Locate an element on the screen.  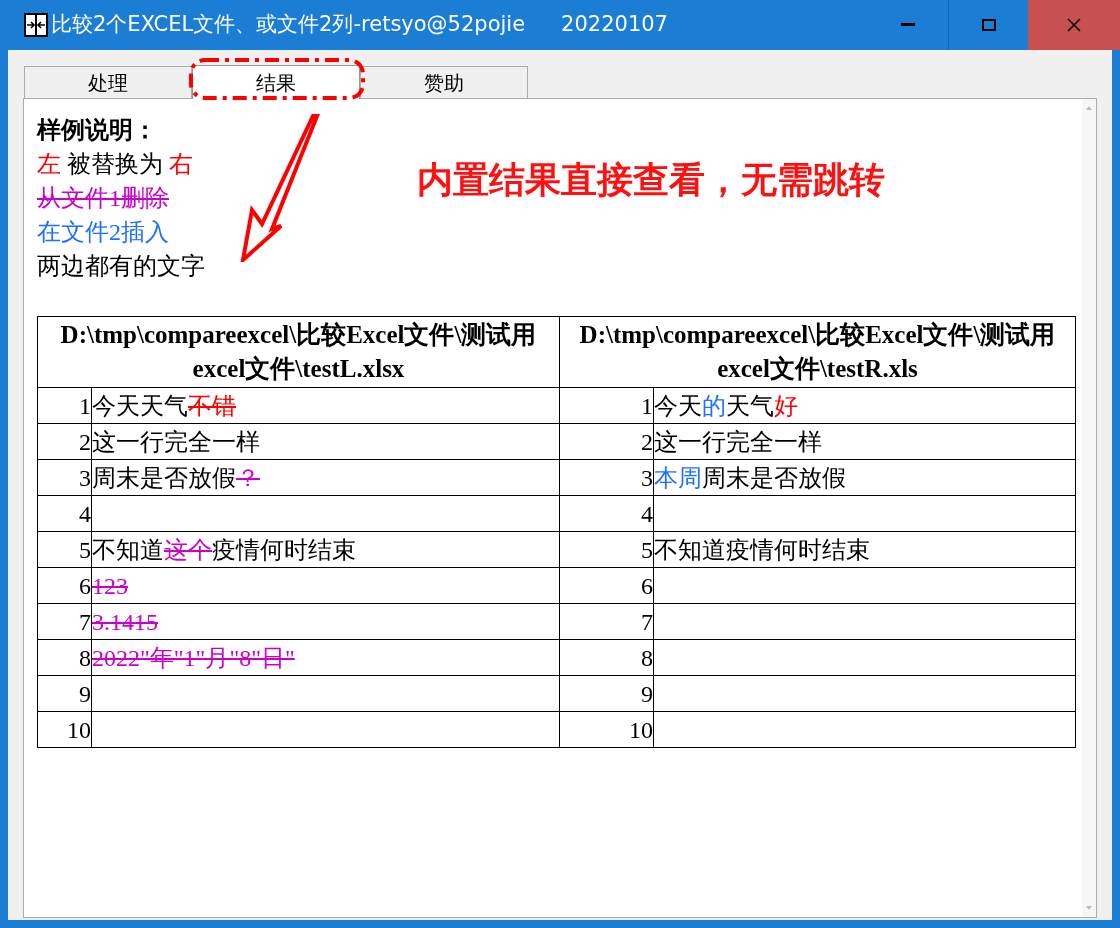
table-cell: 2022"年"1"月"8"日" is located at coordinates (193, 657).